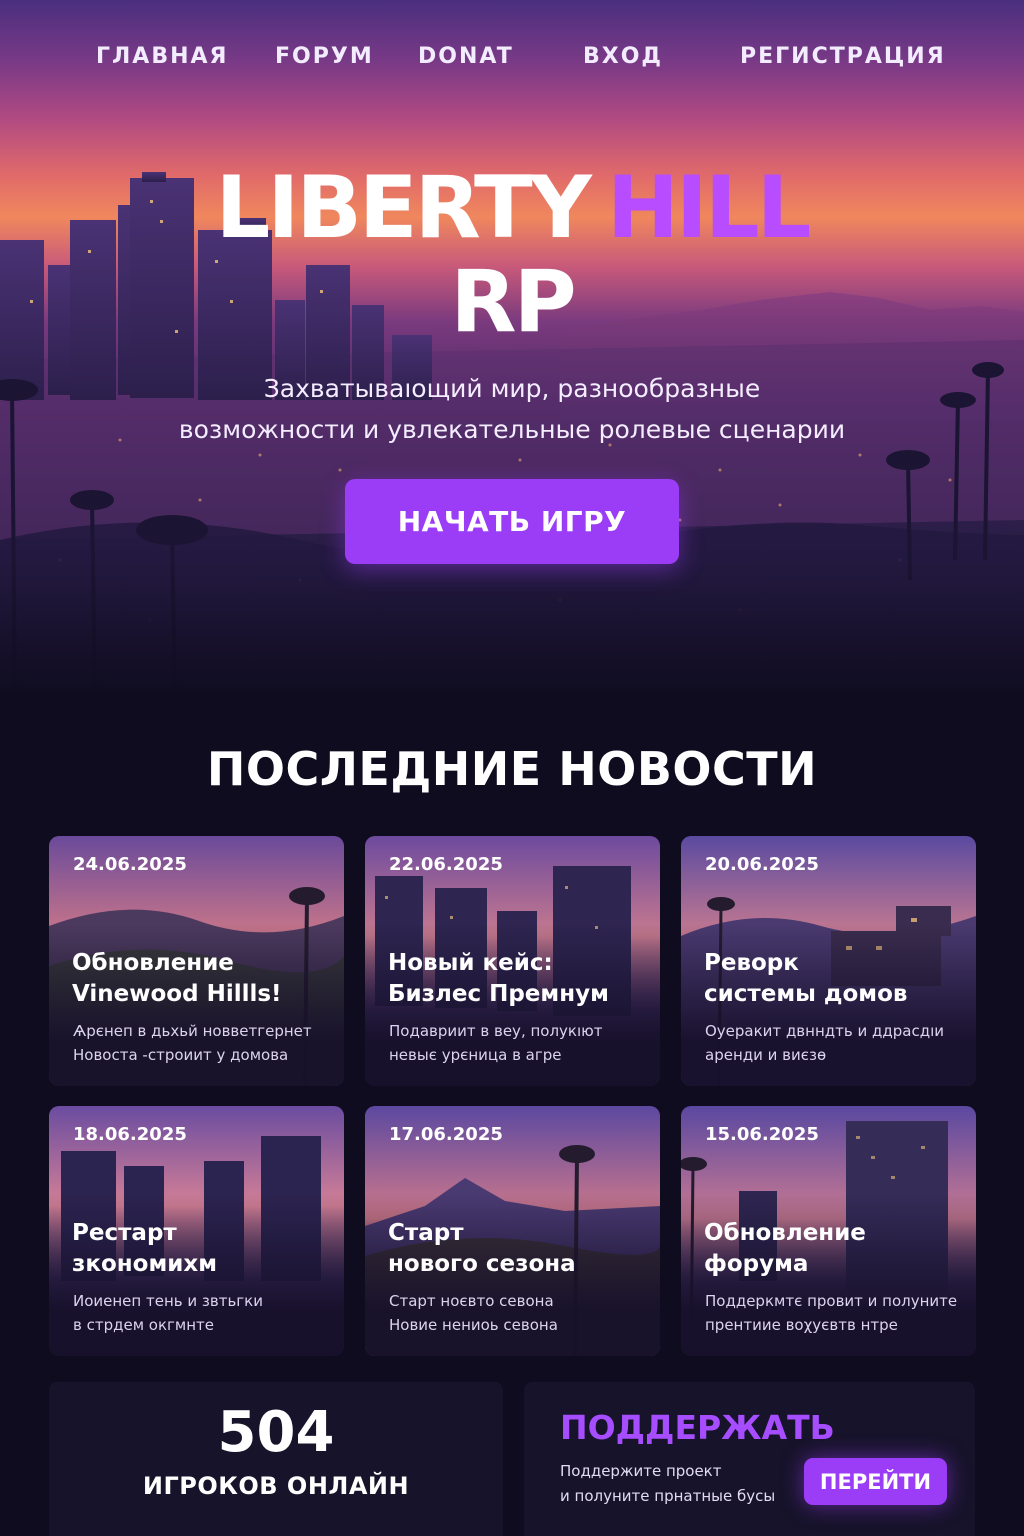 The height and width of the screenshot is (1536, 1024). Describe the element at coordinates (168, 1313) in the screenshot. I see `news-card-description: Иоиенеп тень и звтьгки в стрдем окгмнте` at that location.